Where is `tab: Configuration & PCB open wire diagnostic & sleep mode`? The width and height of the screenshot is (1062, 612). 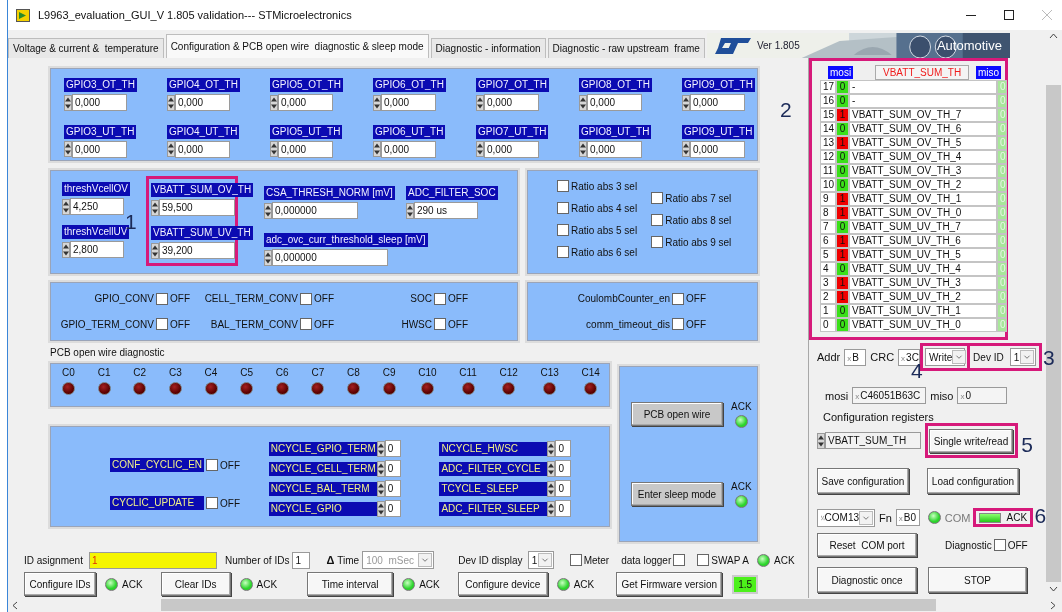 tab: Configuration & PCB open wire diagnostic & sleep mode is located at coordinates (297, 46).